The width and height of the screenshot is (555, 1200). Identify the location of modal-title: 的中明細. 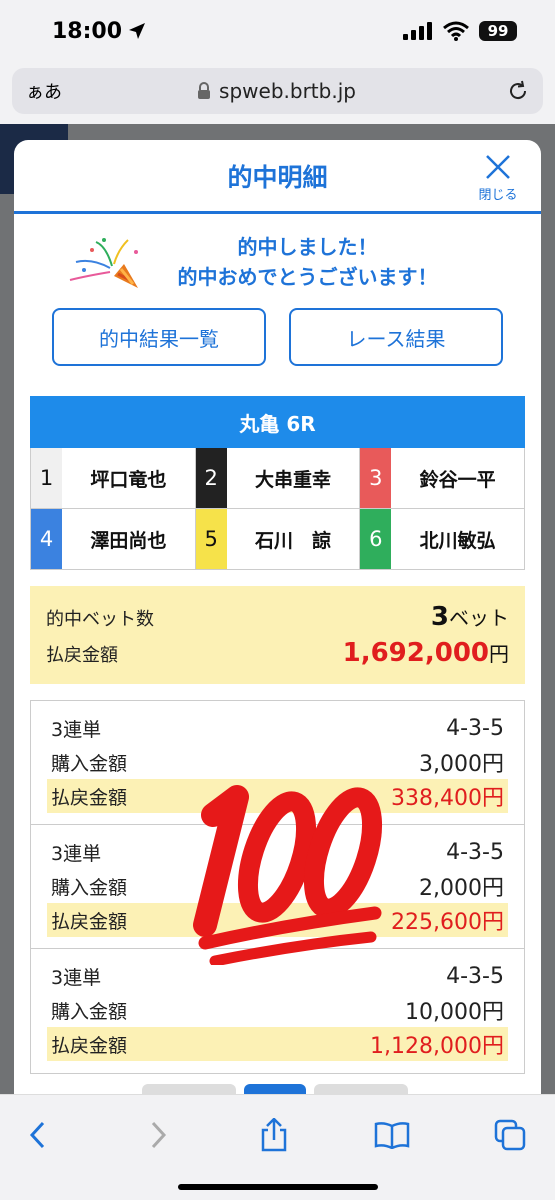
(277, 177).